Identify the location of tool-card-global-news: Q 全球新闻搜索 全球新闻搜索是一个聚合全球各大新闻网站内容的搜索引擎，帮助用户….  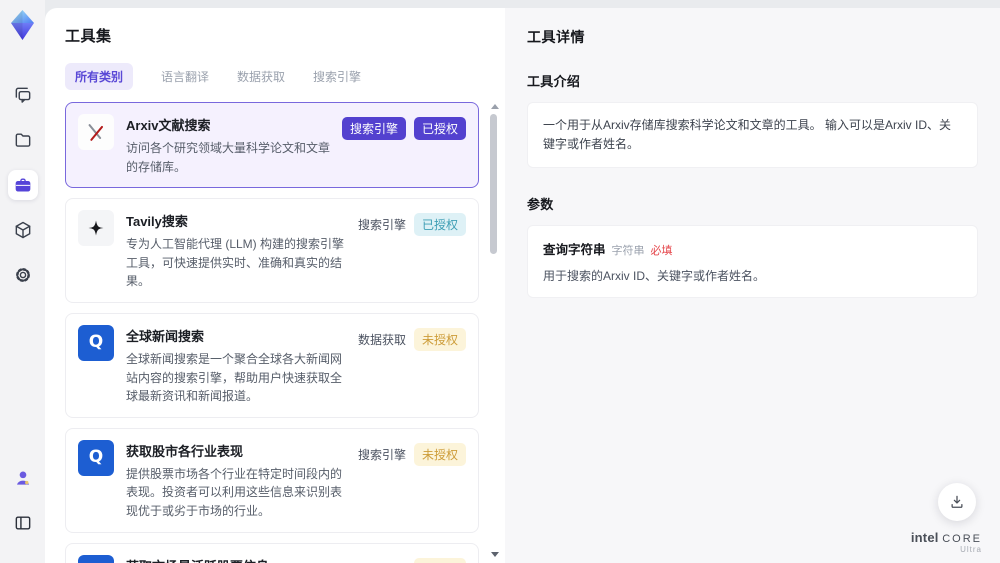
(272, 365).